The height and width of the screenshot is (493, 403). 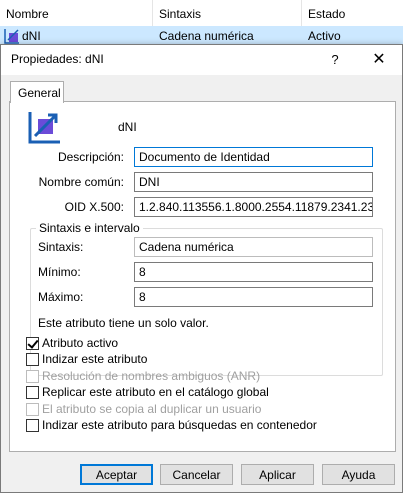 I want to click on min-label: Mínimo:, so click(x=59, y=272).